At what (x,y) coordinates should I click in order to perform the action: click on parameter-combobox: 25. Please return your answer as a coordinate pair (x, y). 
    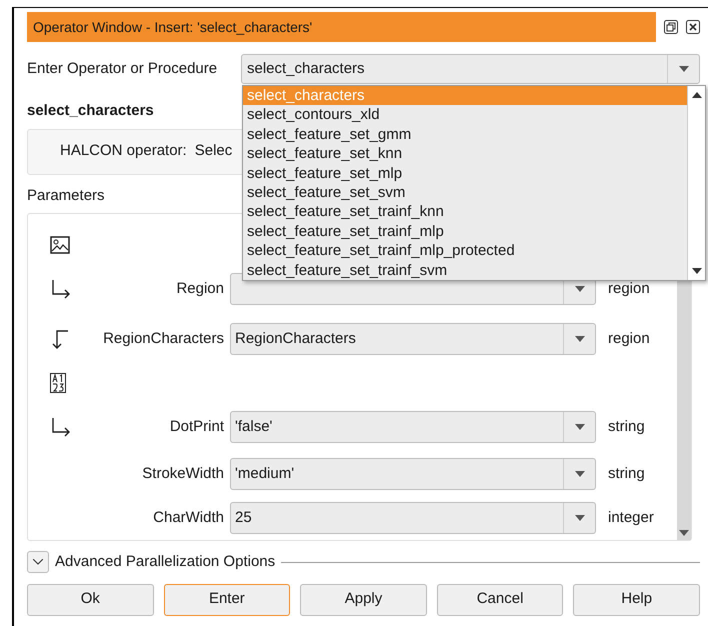
    Looking at the image, I should click on (413, 518).